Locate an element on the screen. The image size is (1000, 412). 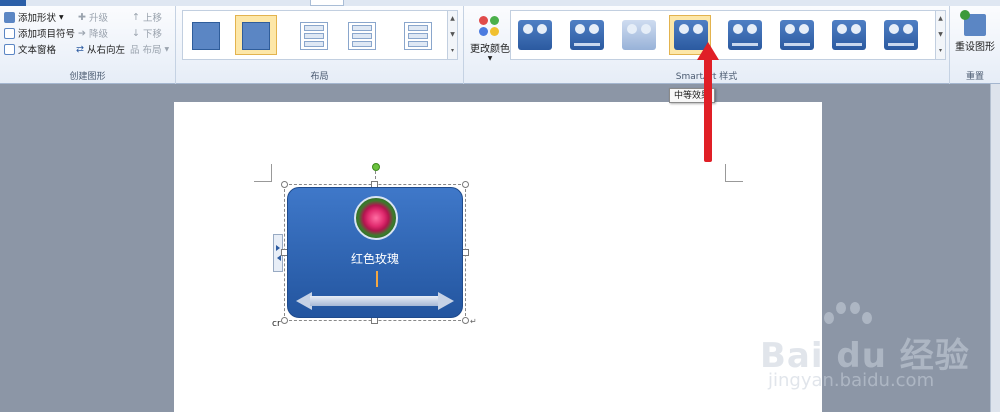
smartart-shape: 红色玫瑰 is located at coordinates (375, 252).